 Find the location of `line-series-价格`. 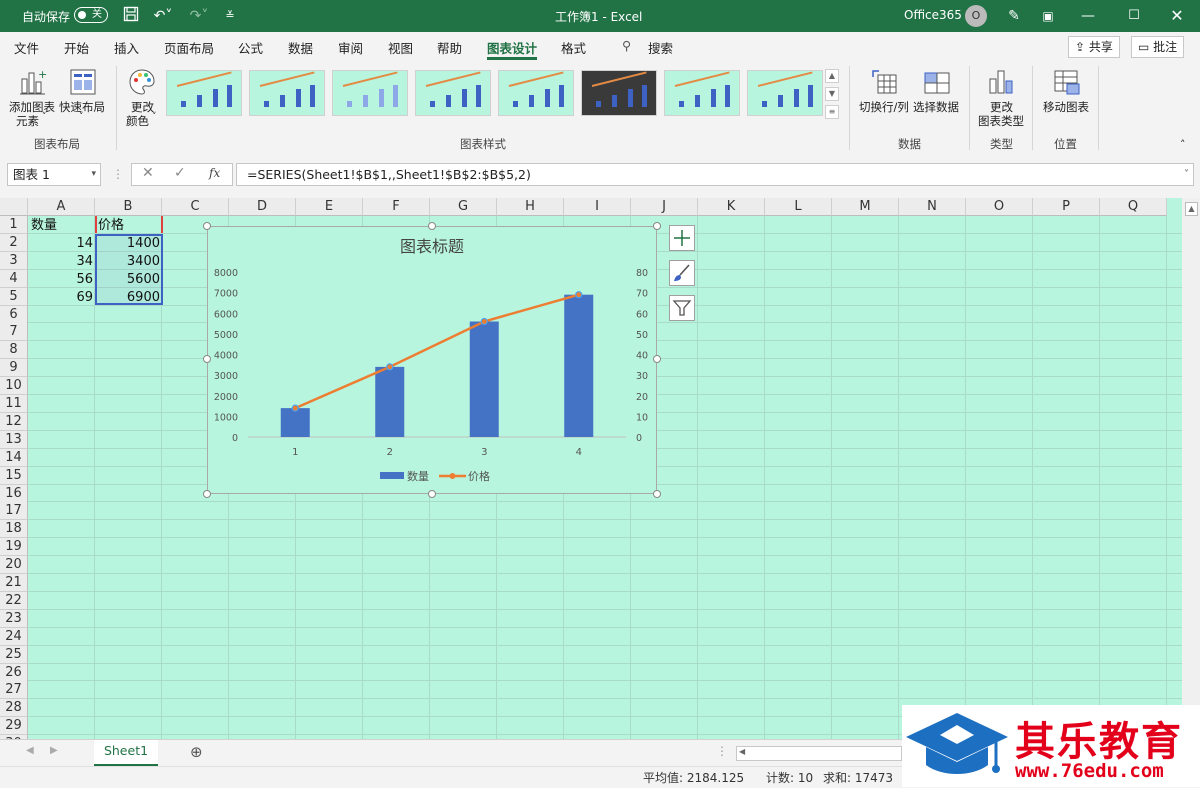

line-series-价格 is located at coordinates (437, 351).